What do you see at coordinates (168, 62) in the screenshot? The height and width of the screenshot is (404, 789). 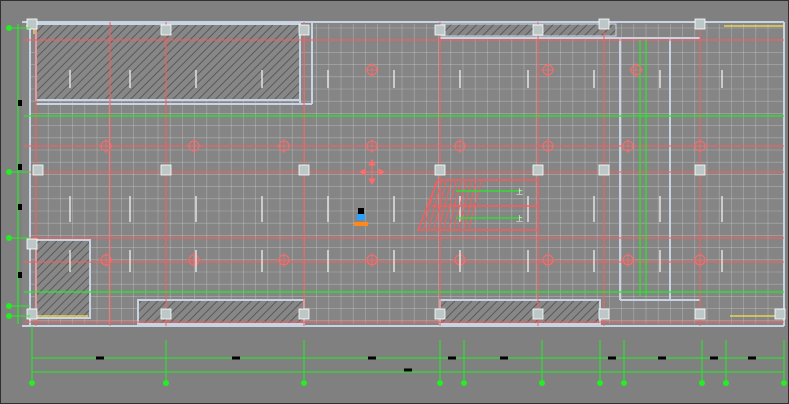 I see `hatch-zone-top-left` at bounding box center [168, 62].